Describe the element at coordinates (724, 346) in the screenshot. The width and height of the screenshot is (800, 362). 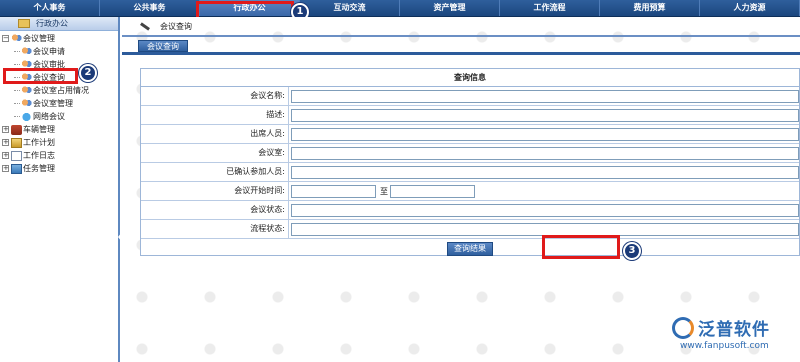
I see `logo-url-text: www.fanpusoft.com` at that location.